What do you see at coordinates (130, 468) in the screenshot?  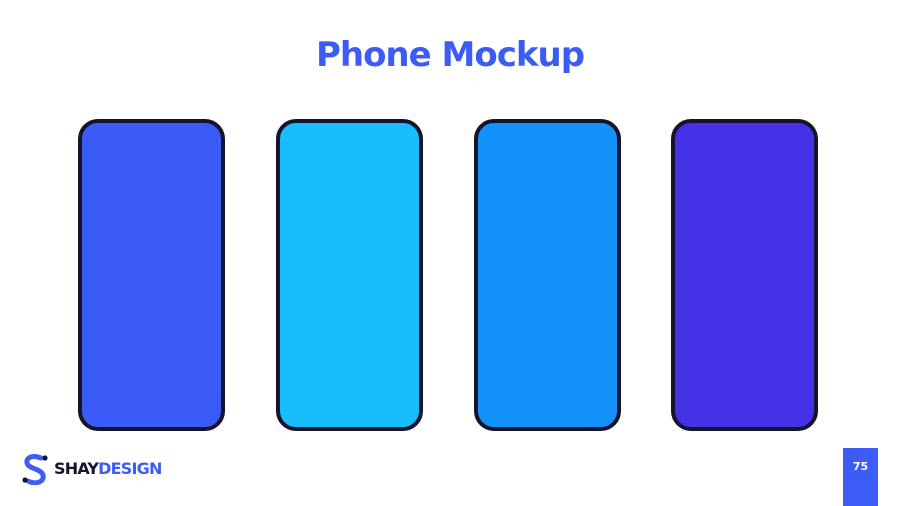 I see `brand-name-part2: DESIGN` at bounding box center [130, 468].